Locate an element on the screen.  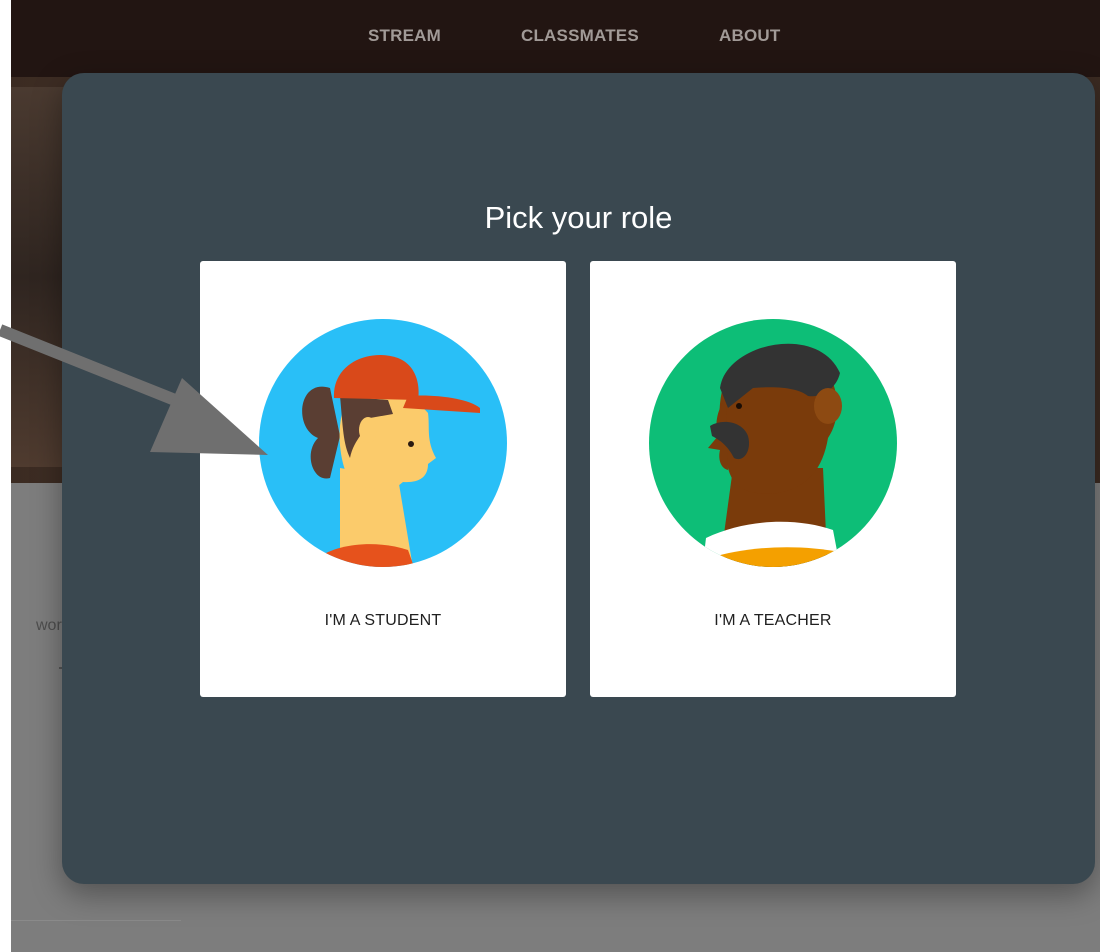
pointer-arrow-icon is located at coordinates (134, 389).